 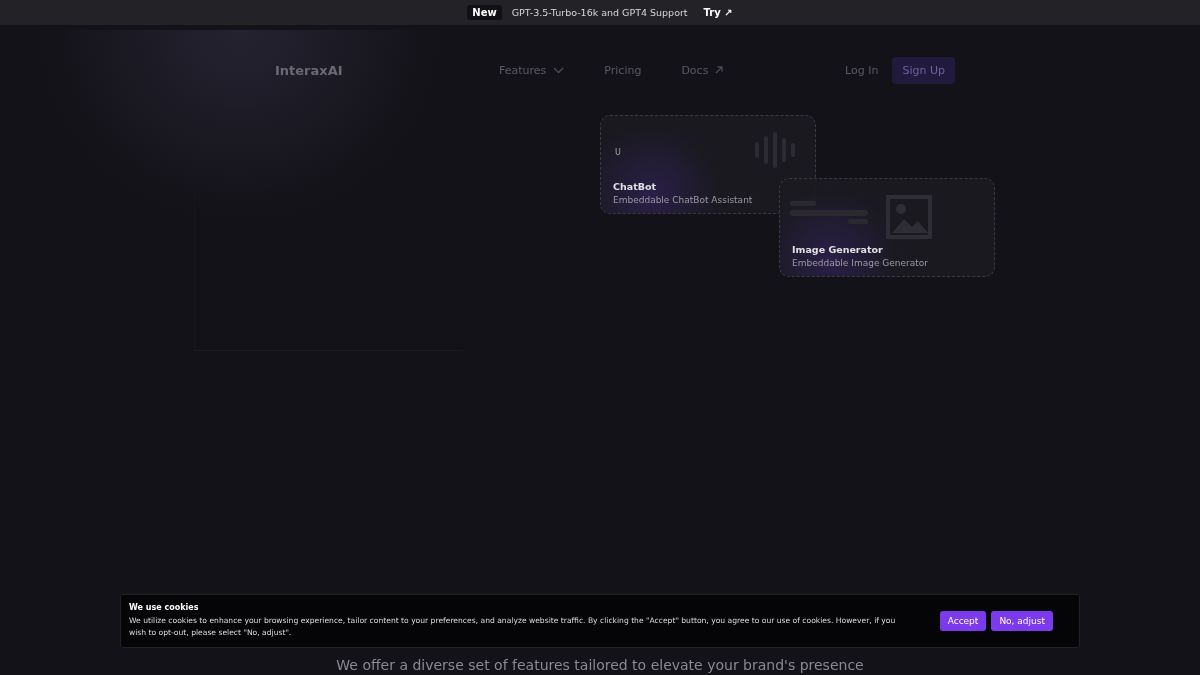 I want to click on chevron-down-icon, so click(x=559, y=70).